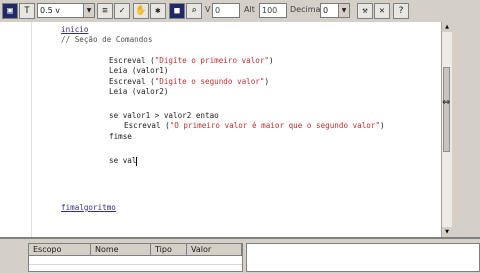 The width and height of the screenshot is (480, 273). Describe the element at coordinates (209, 81) in the screenshot. I see `string-literal: "Digite o segundo valor"` at that location.